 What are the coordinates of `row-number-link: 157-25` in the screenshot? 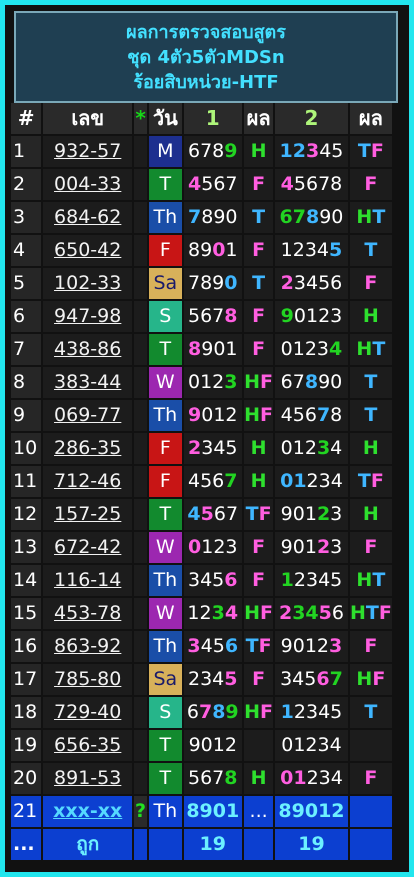 It's located at (88, 514).